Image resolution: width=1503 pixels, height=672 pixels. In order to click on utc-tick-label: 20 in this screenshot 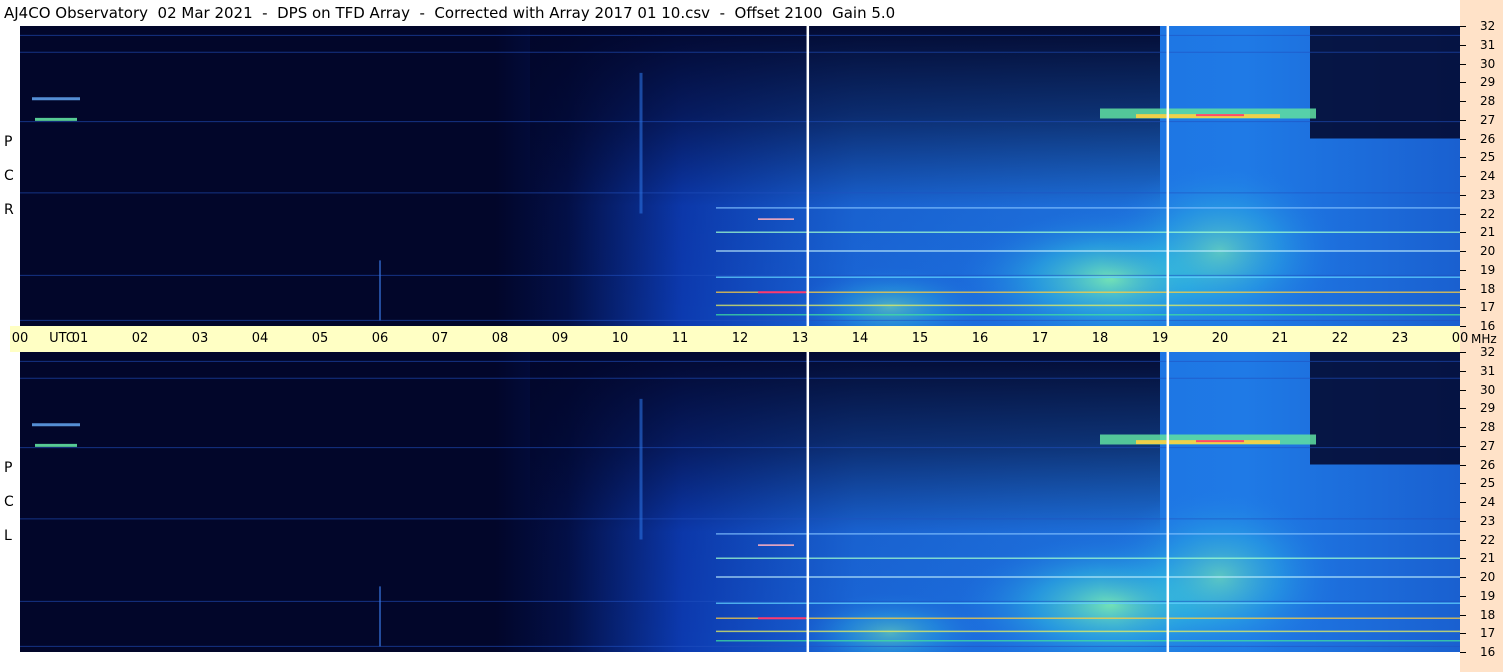, I will do `click(1220, 338)`.